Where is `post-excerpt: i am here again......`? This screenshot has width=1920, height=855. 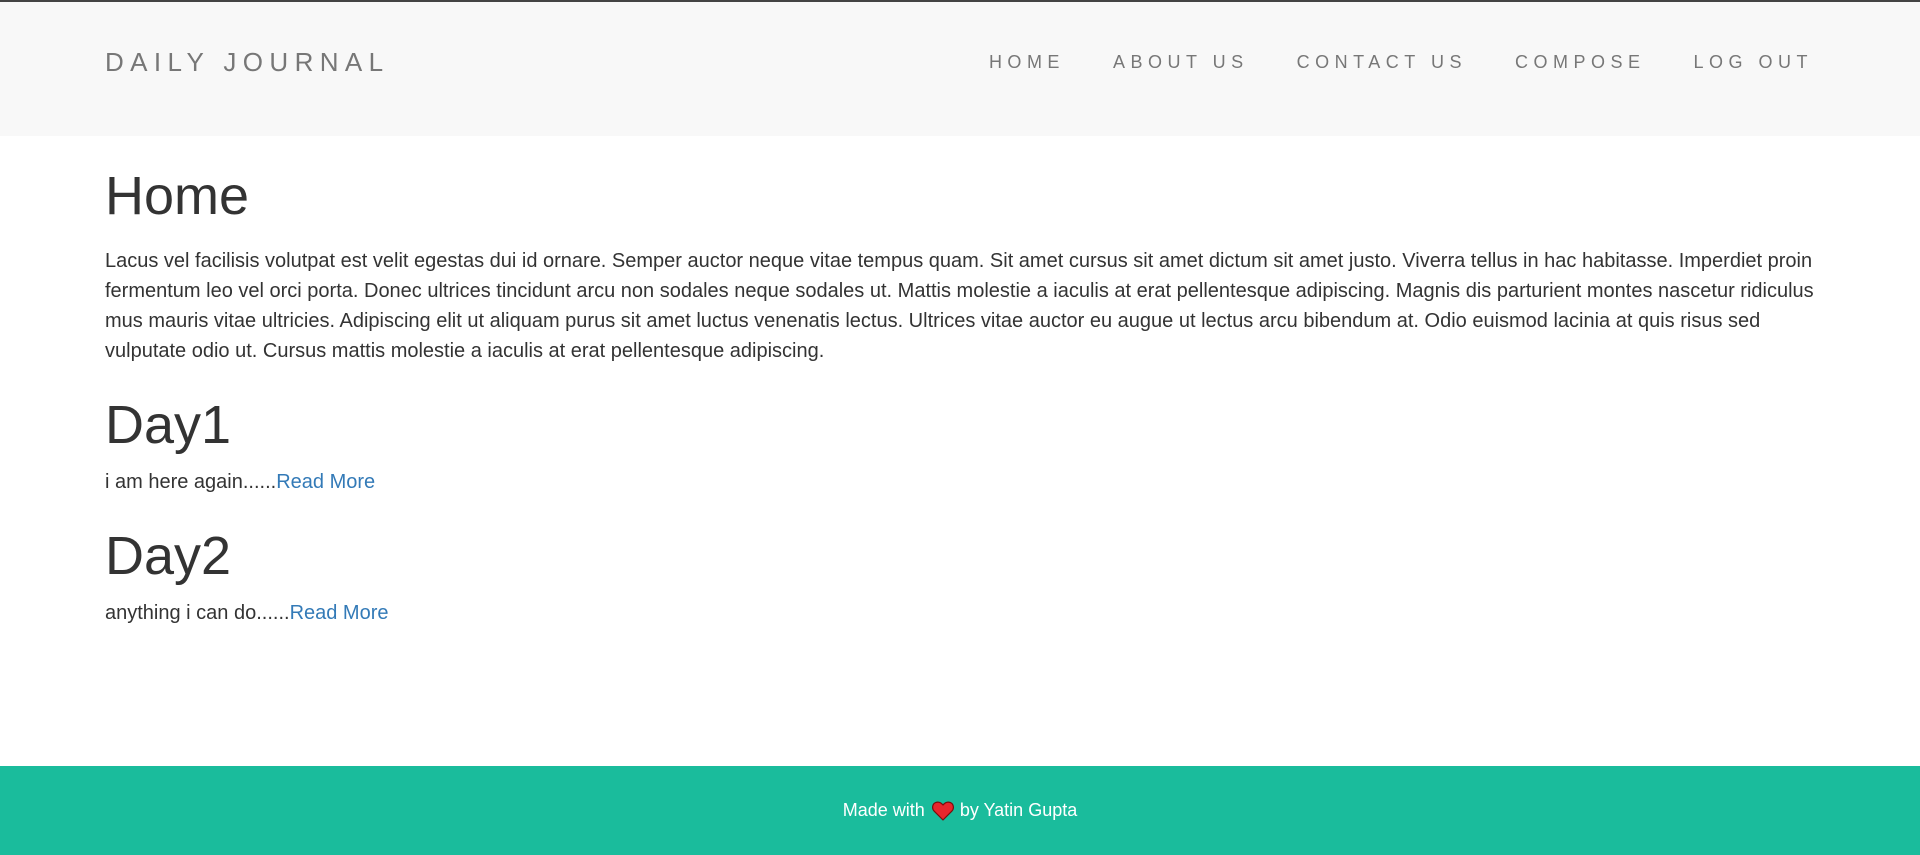 post-excerpt: i am here again...... is located at coordinates (191, 482).